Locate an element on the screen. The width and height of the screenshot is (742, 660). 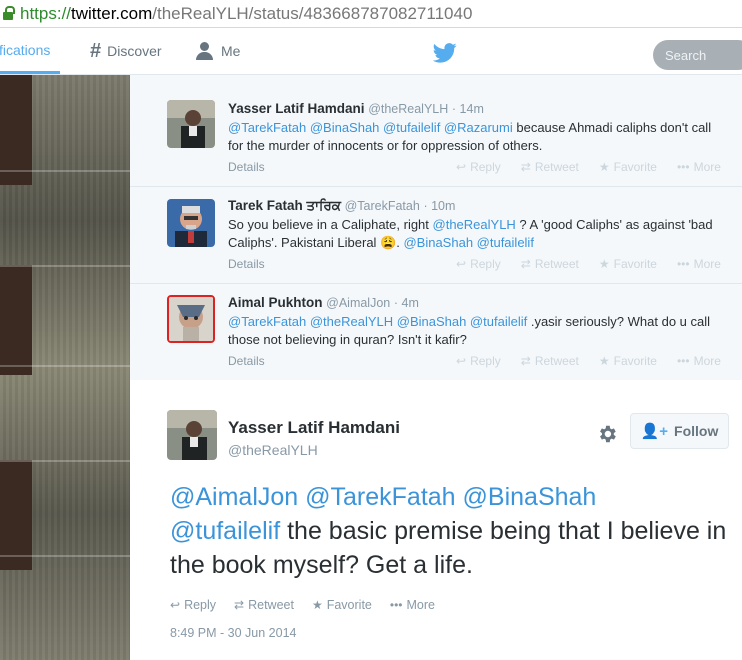
tweet-time: · 14m is located at coordinates (468, 109).